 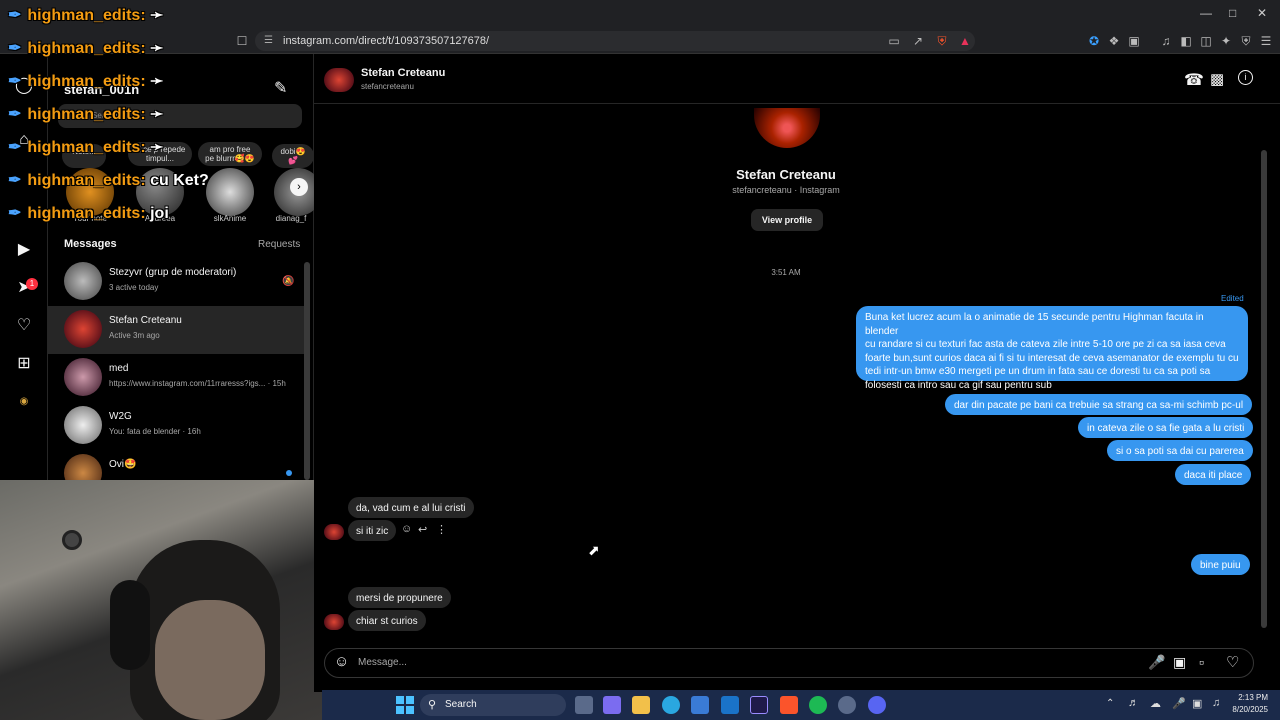 I want to click on inbox-scrollbar, so click(x=307, y=371).